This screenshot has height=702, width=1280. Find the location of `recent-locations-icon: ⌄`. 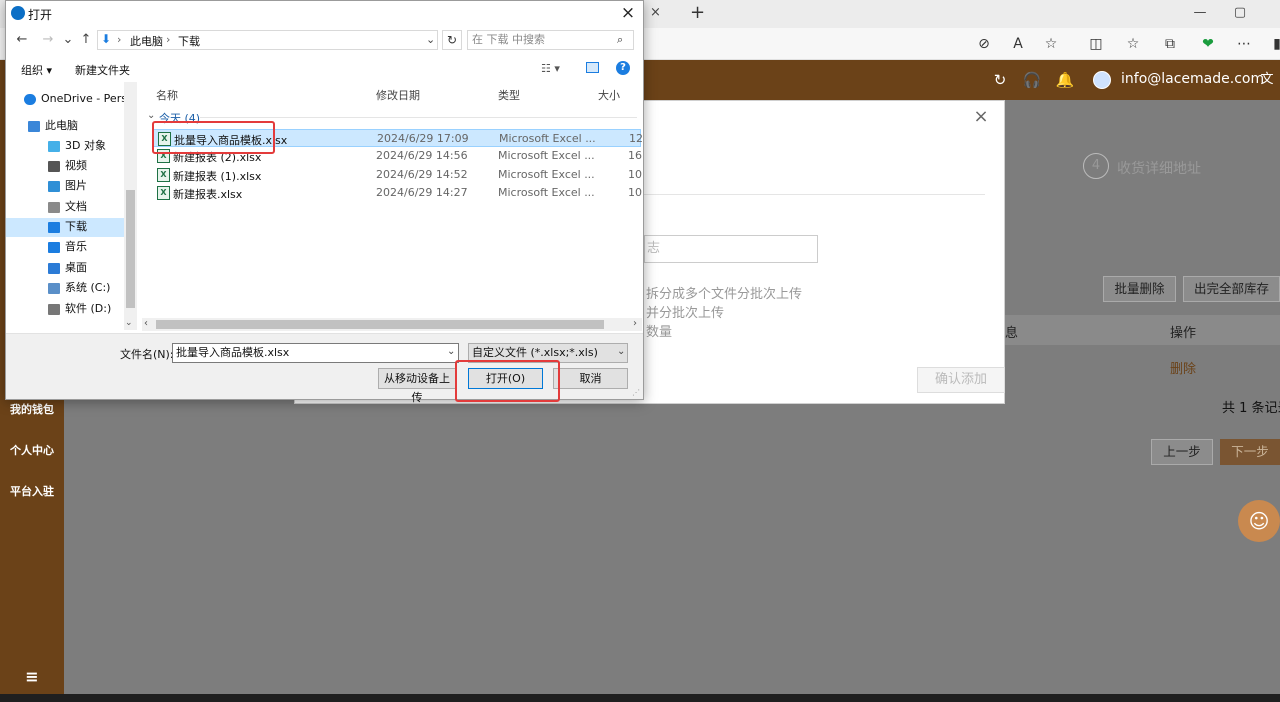

recent-locations-icon: ⌄ is located at coordinates (68, 40).